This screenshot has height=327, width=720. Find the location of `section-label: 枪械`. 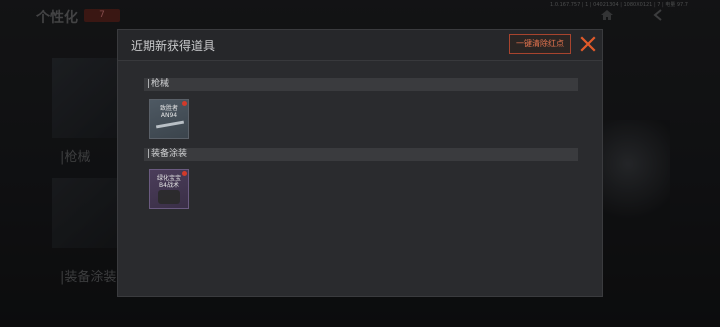

section-label: 枪械 is located at coordinates (160, 84).